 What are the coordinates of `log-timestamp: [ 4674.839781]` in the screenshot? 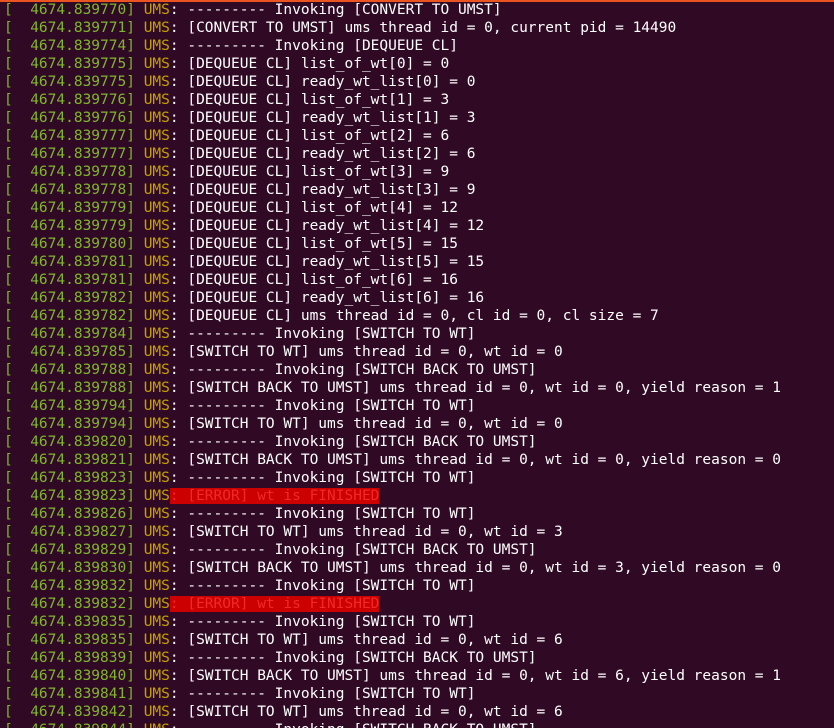 It's located at (69, 262).